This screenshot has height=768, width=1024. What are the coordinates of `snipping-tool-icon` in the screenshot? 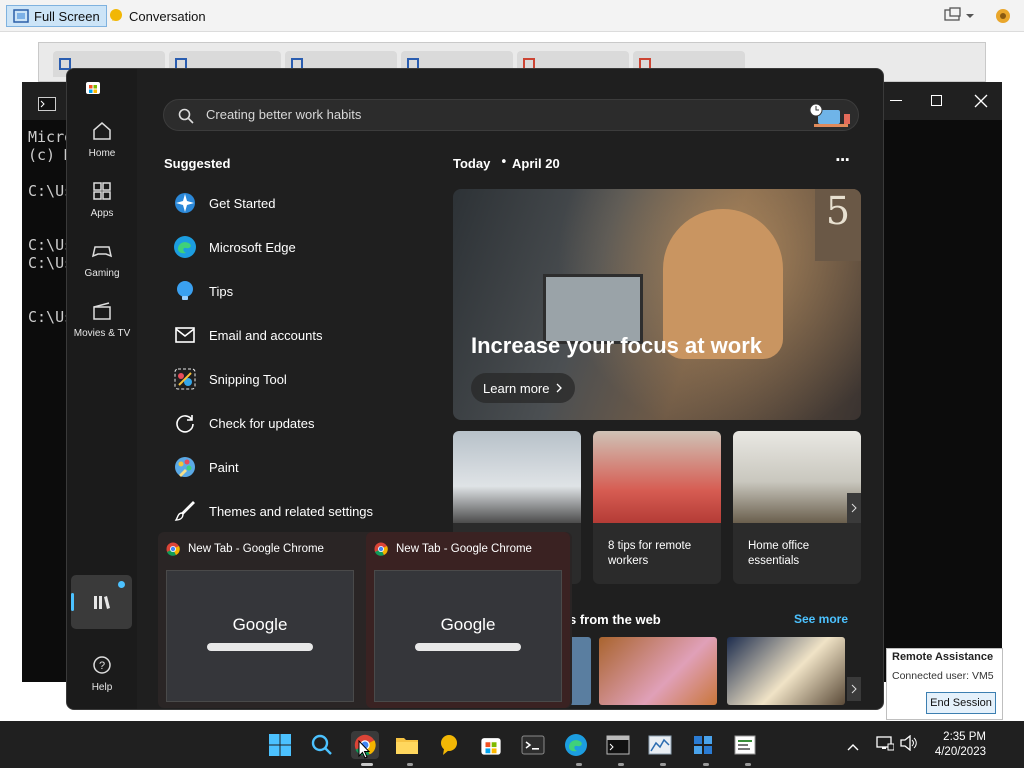 It's located at (185, 379).